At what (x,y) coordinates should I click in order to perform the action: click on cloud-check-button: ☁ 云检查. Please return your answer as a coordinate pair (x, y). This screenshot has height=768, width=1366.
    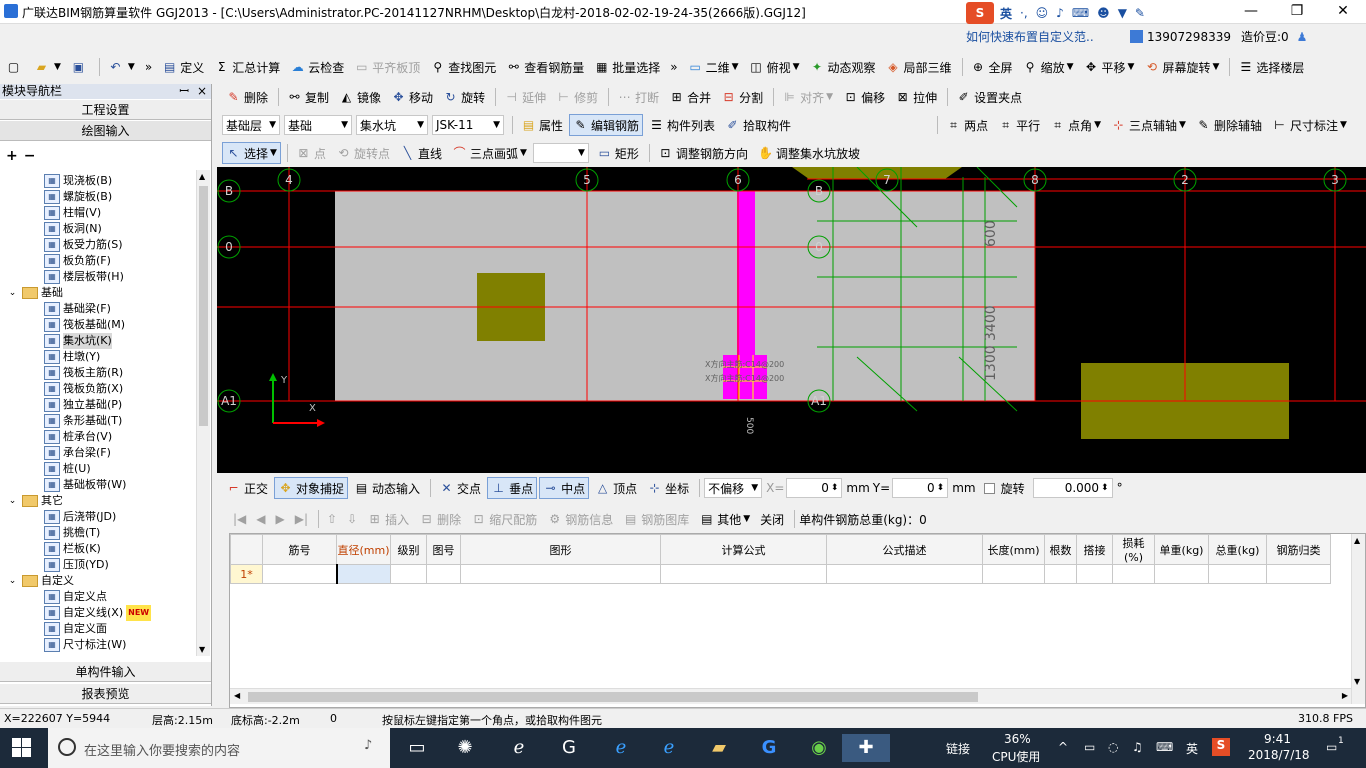
    Looking at the image, I should click on (317, 67).